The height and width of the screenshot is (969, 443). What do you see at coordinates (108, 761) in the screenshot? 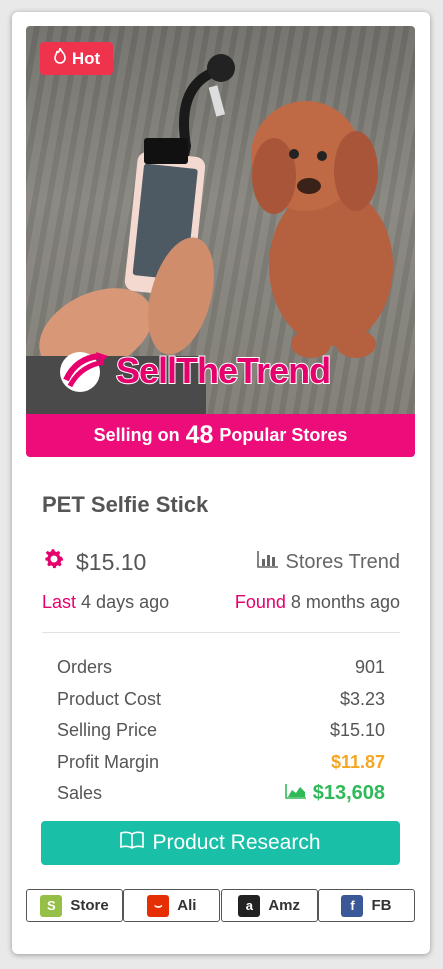
I see `stat-label: Profit Margin` at bounding box center [108, 761].